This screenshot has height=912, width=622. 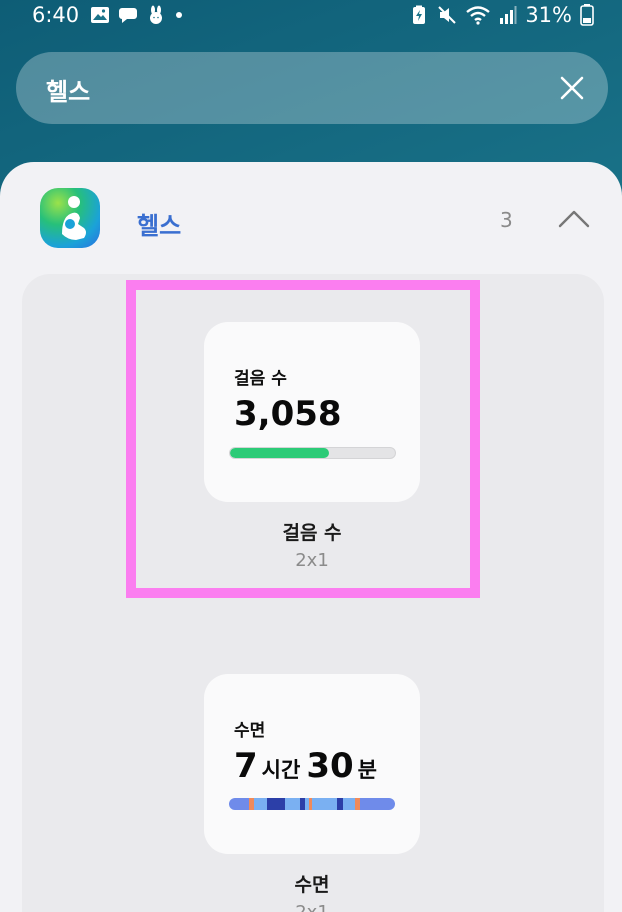 What do you see at coordinates (508, 15) in the screenshot?
I see `signal-icon` at bounding box center [508, 15].